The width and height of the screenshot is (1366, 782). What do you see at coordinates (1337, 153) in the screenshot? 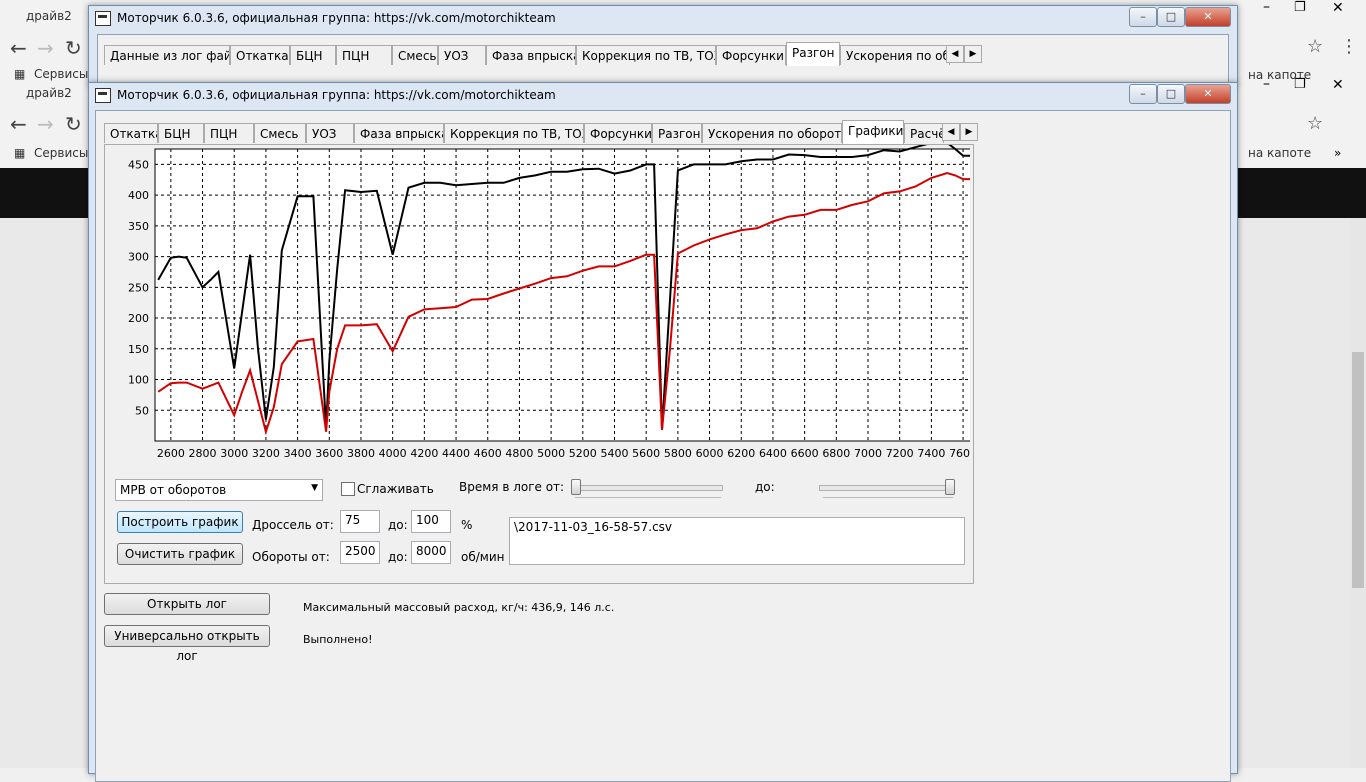
I see `bookmarks-overflow-icon: »` at bounding box center [1337, 153].